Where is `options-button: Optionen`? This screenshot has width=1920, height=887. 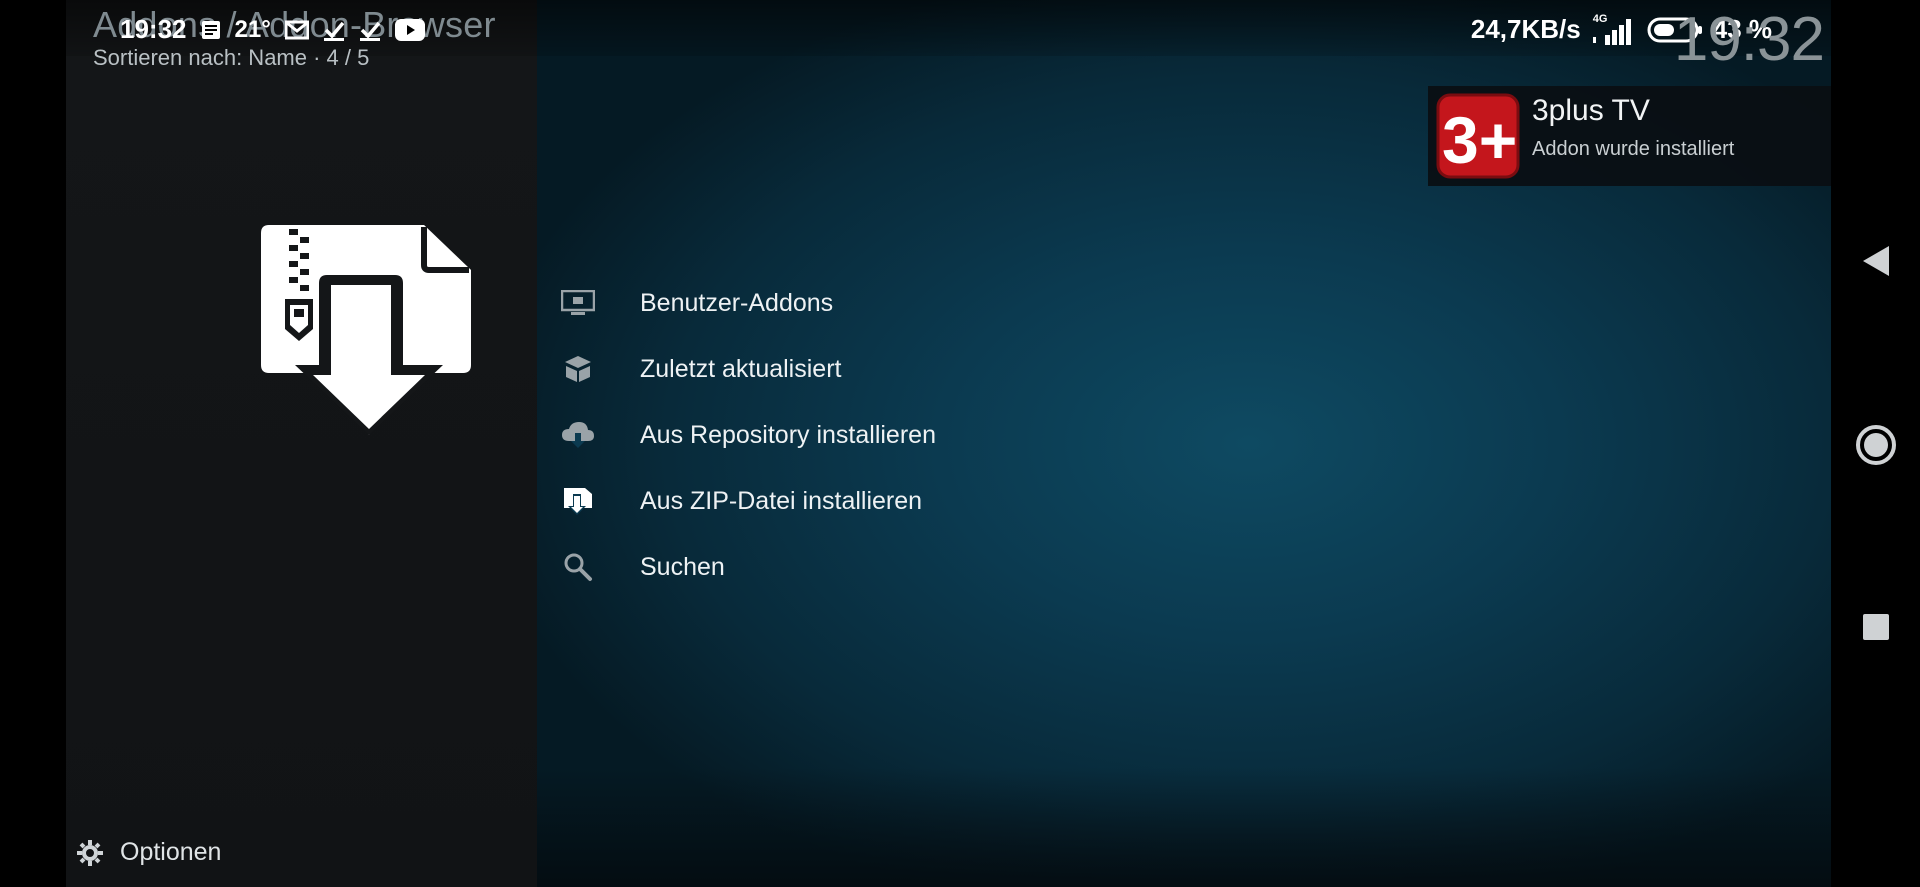 options-button: Optionen is located at coordinates (148, 852).